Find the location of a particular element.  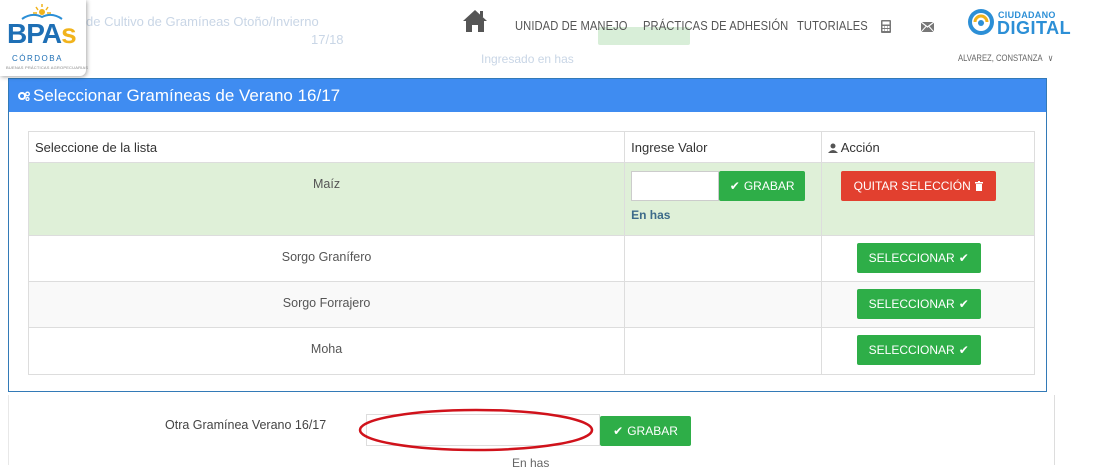

remove-selection-button: QUITAR SELECCIÓN is located at coordinates (918, 186).